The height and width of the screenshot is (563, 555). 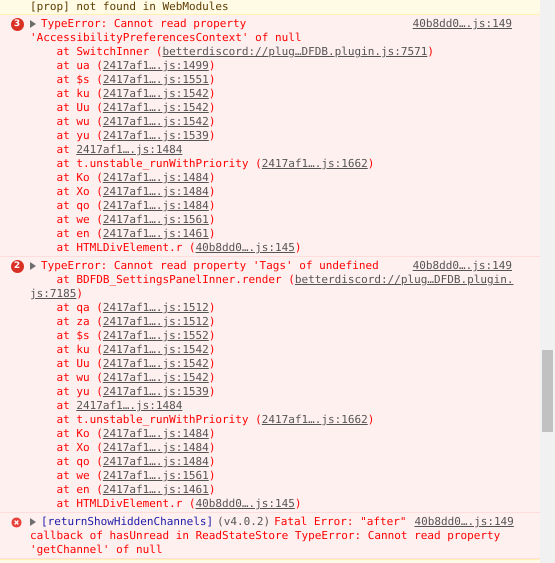 I want to click on stack-frame-text: at qo (, so click(x=79, y=461).